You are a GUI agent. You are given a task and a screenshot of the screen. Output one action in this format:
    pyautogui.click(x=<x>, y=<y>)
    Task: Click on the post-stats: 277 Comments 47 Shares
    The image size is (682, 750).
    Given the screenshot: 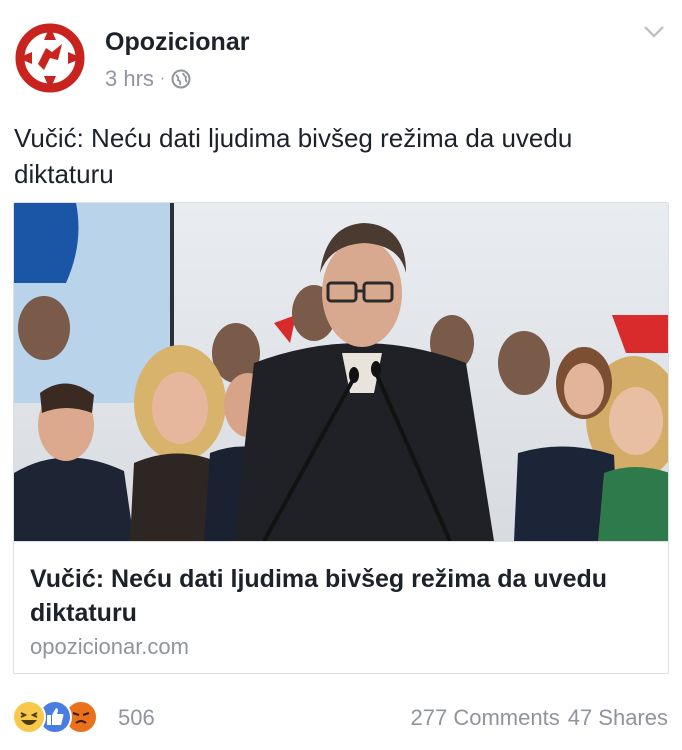 What is the action you would take?
    pyautogui.click(x=539, y=718)
    